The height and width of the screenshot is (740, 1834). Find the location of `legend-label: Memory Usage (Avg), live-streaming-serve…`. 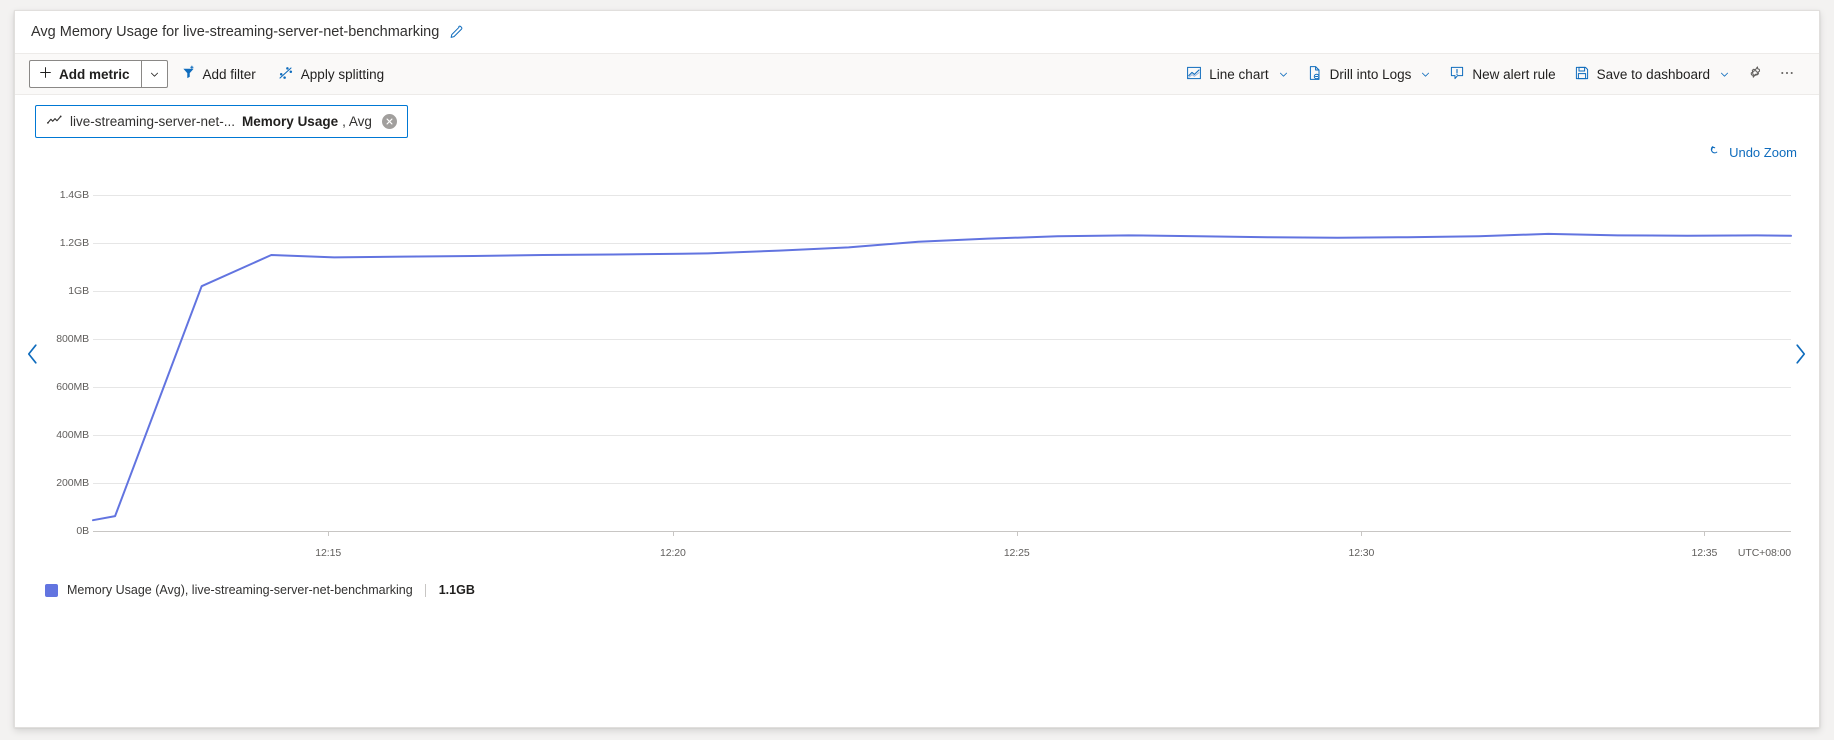

legend-label: Memory Usage (Avg), live-streaming-serve… is located at coordinates (240, 590).